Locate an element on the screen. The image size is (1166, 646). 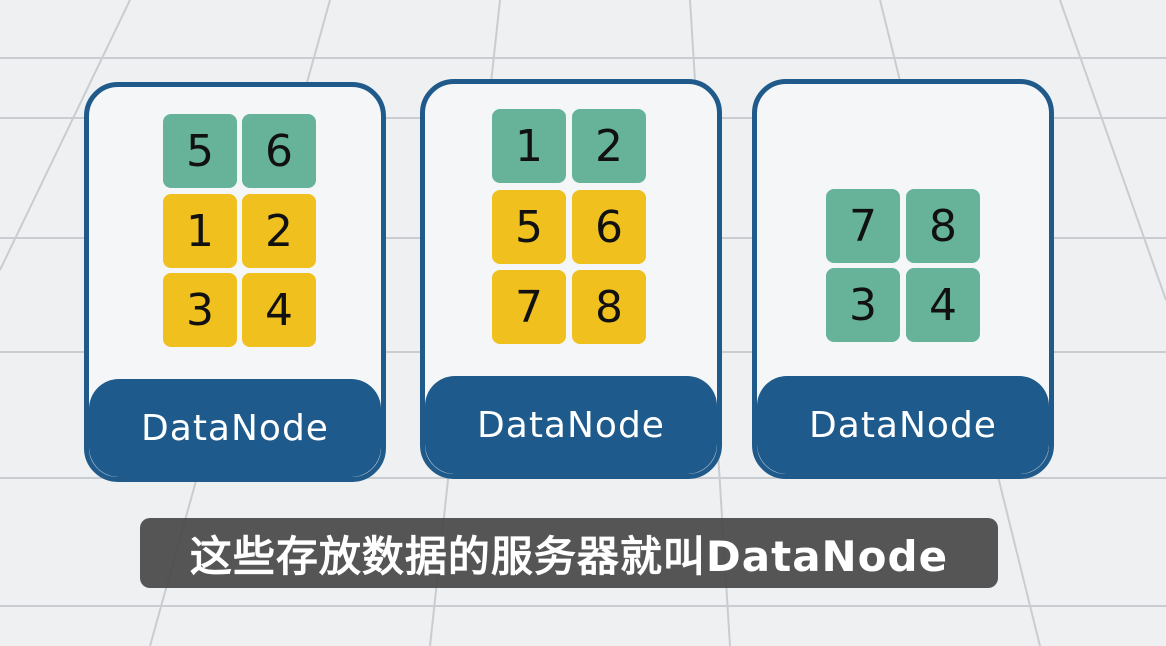
subtitle-caption: 这些存放数据的服务器就叫DataNode is located at coordinates (569, 553).